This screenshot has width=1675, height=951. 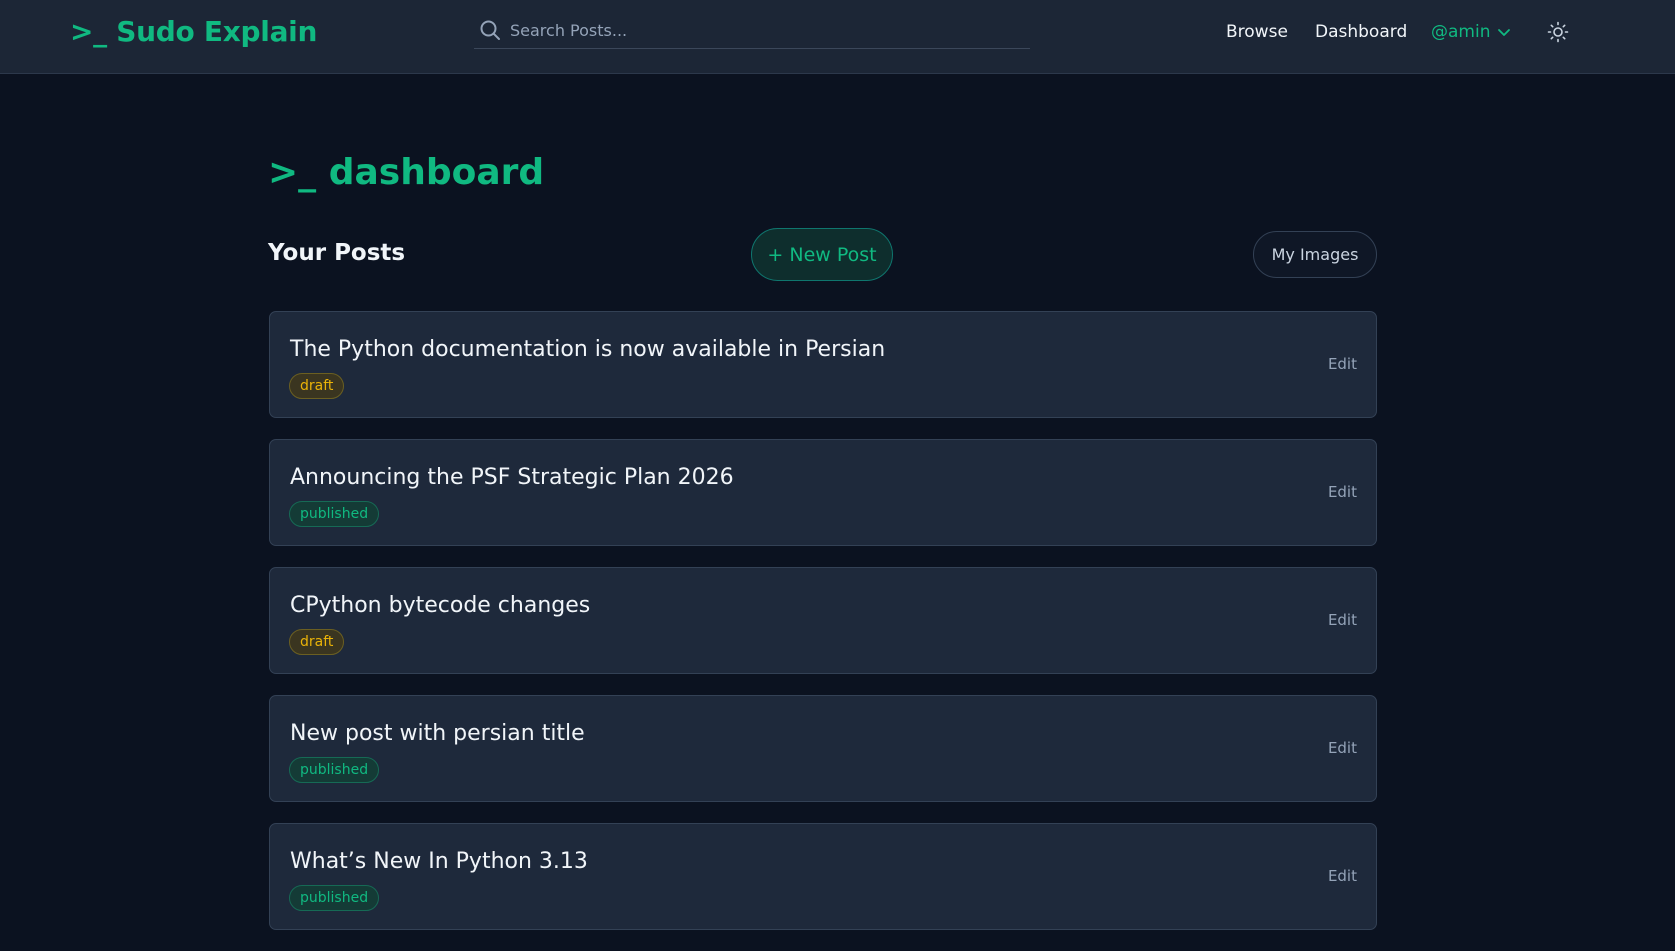 I want to click on search-icon, so click(x=490, y=30).